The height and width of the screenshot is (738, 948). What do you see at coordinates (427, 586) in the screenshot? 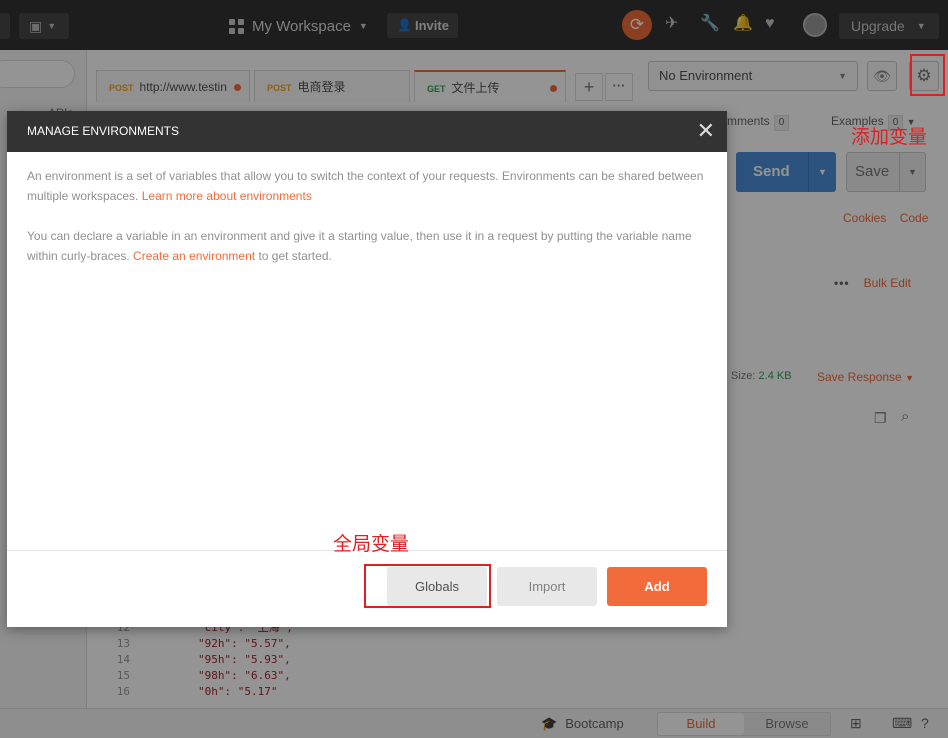
I see `globals-highlight-box` at bounding box center [427, 586].